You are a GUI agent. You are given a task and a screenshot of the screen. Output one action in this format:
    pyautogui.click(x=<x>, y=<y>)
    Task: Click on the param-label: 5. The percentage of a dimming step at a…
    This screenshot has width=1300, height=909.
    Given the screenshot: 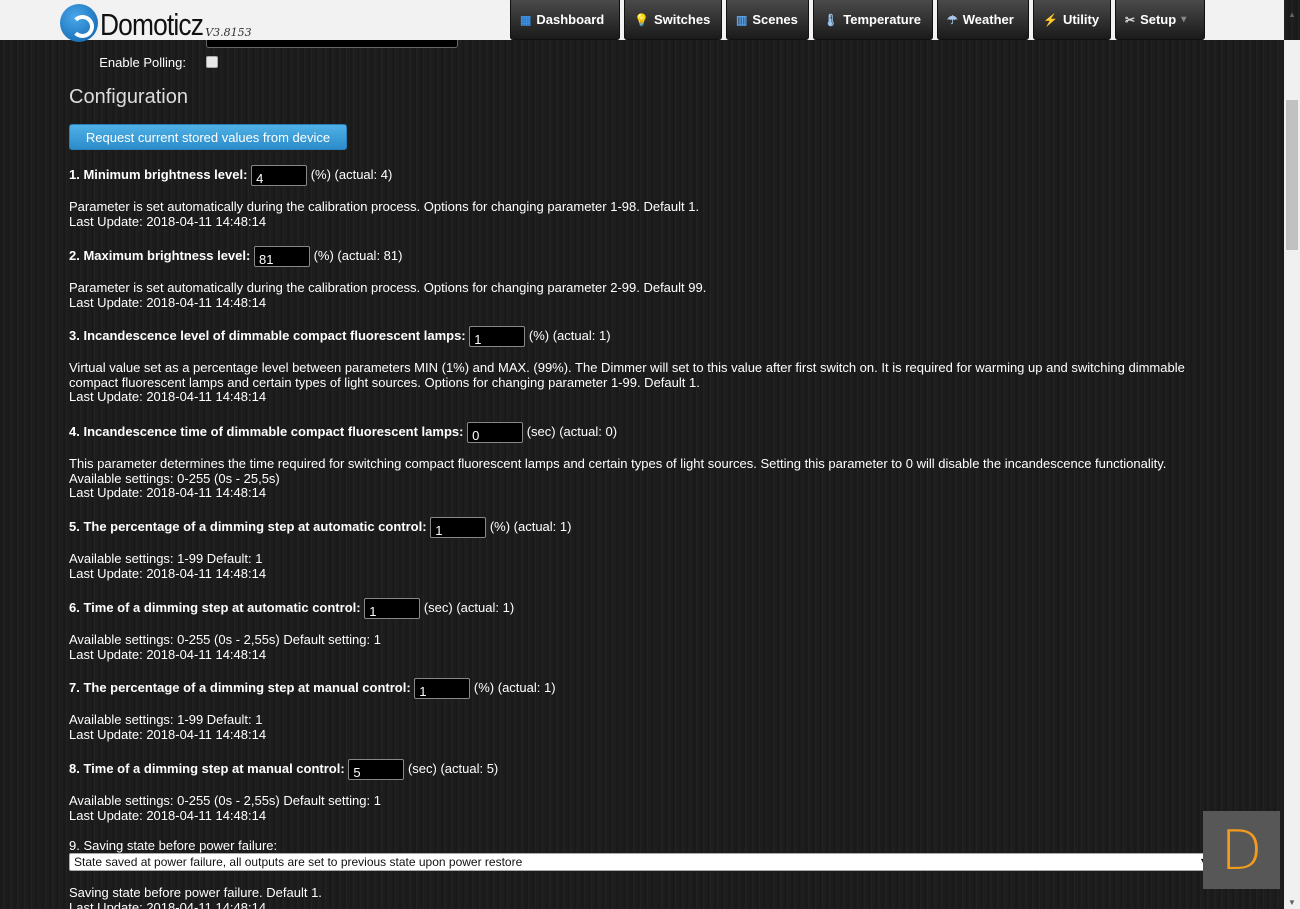 What is the action you would take?
    pyautogui.click(x=248, y=526)
    